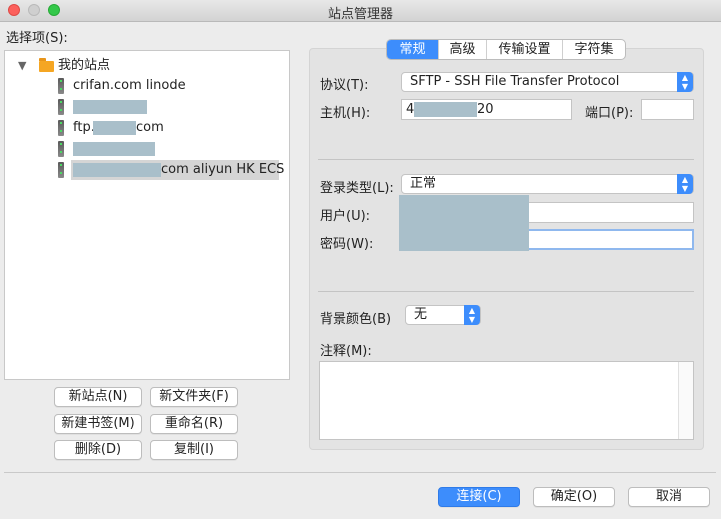  I want to click on site-label-prefix: ftp., so click(84, 127).